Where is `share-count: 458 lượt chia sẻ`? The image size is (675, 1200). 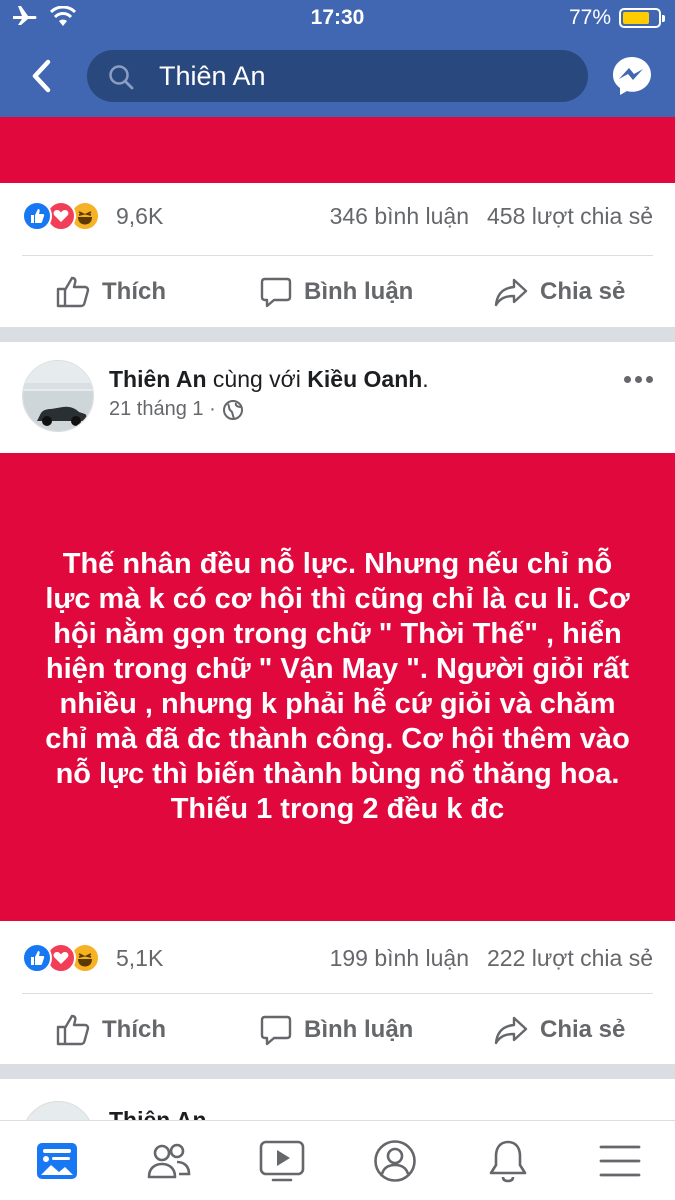
share-count: 458 lượt chia sẻ is located at coordinates (570, 216).